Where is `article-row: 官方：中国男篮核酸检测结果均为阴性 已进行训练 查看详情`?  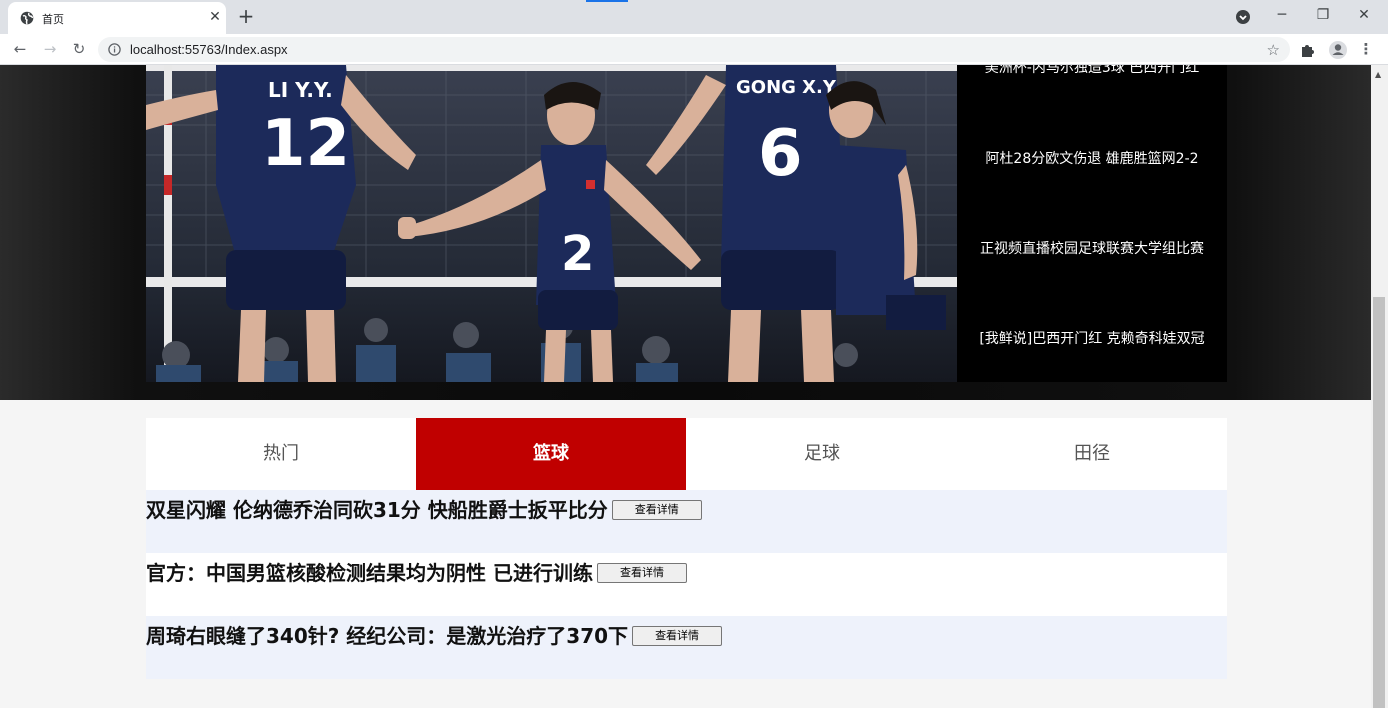 article-row: 官方：中国男篮核酸检测结果均为阴性 已进行训练 查看详情 is located at coordinates (686, 584).